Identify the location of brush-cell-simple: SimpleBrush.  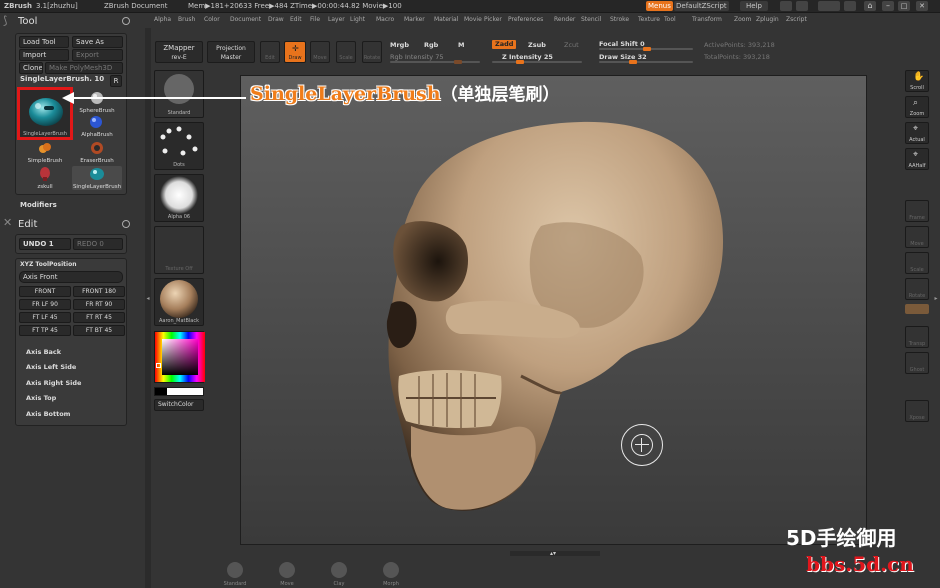
(45, 152).